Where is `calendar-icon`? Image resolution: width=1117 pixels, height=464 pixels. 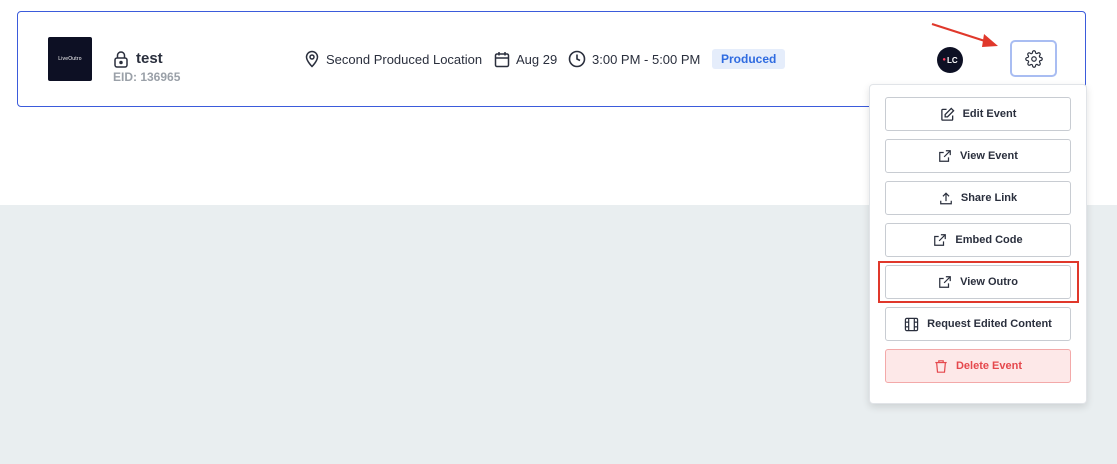 calendar-icon is located at coordinates (502, 59).